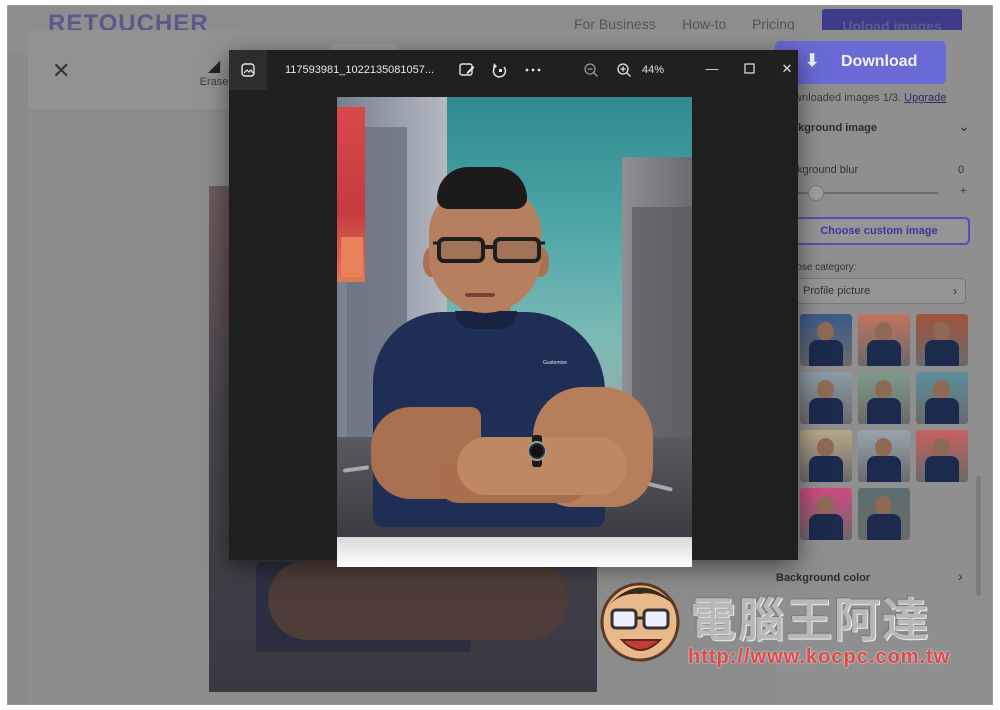 This screenshot has width=1000, height=710. Describe the element at coordinates (978, 536) in the screenshot. I see `panel-scrollbar` at that location.